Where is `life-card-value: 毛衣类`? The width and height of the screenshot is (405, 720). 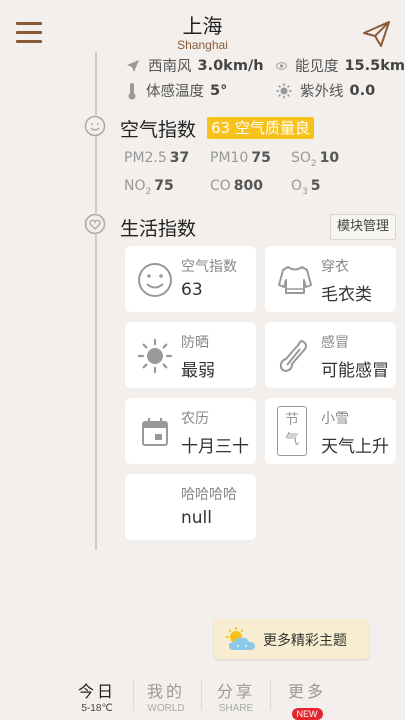
life-card-value: 毛衣类 is located at coordinates (346, 295).